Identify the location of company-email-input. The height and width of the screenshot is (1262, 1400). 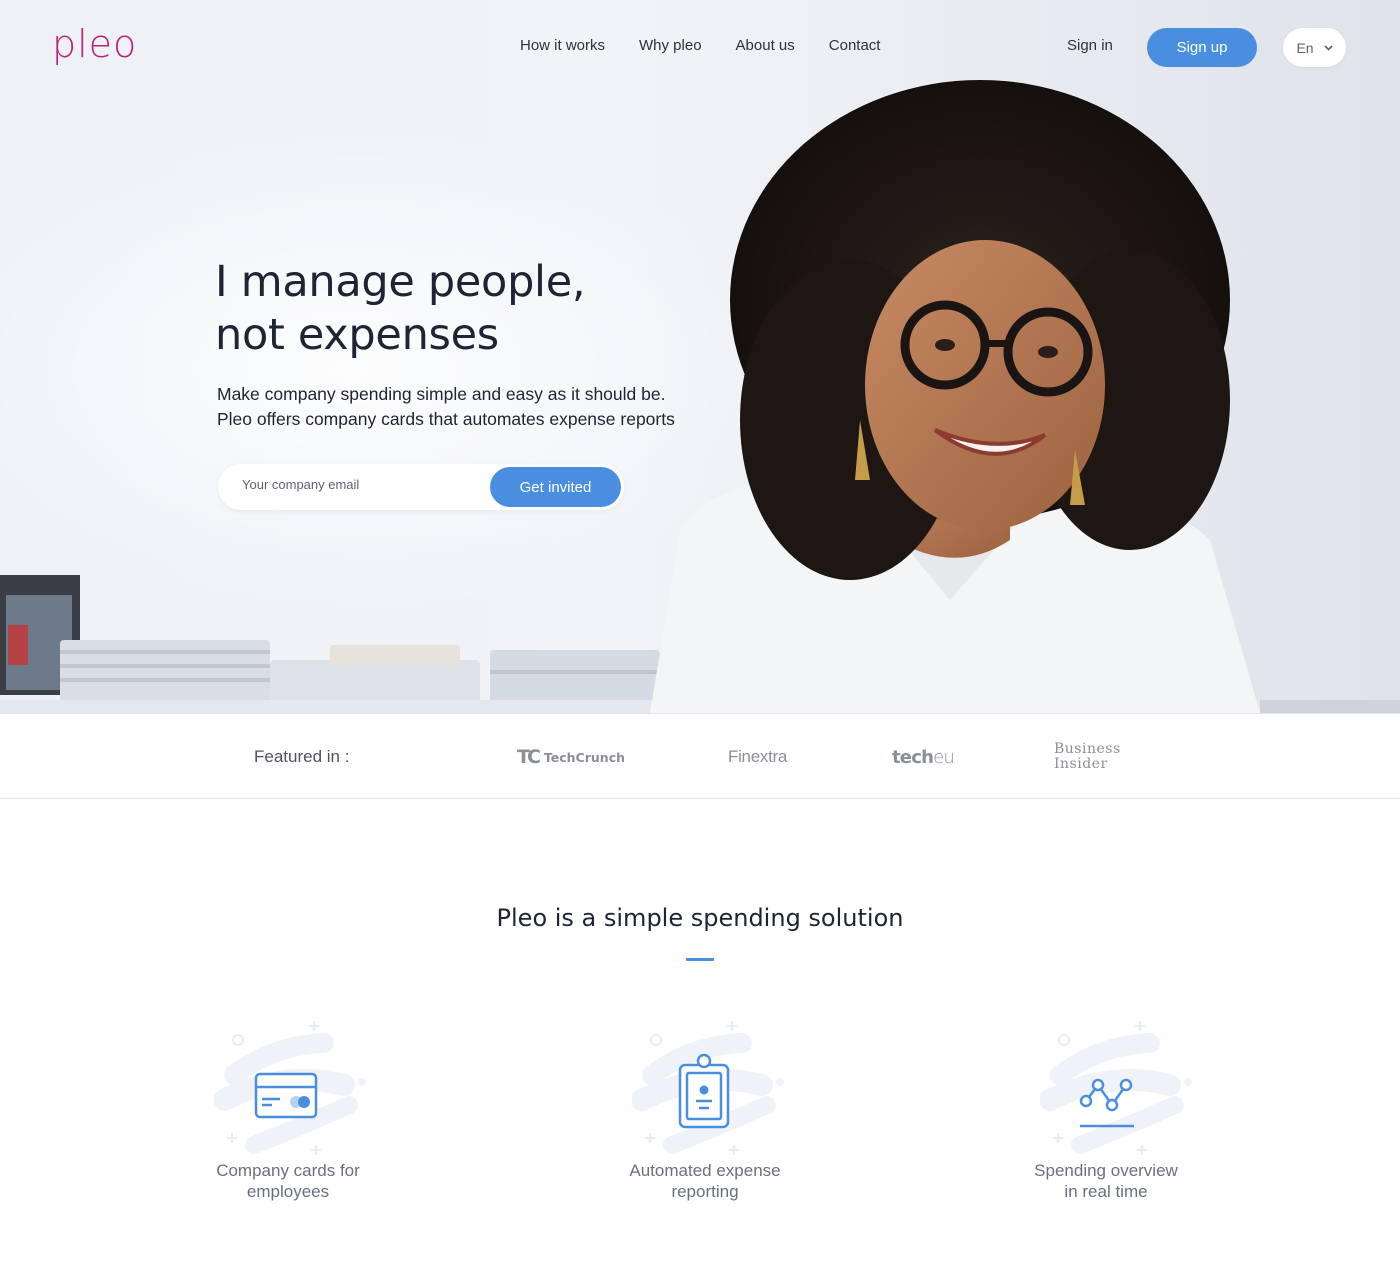
(362, 484).